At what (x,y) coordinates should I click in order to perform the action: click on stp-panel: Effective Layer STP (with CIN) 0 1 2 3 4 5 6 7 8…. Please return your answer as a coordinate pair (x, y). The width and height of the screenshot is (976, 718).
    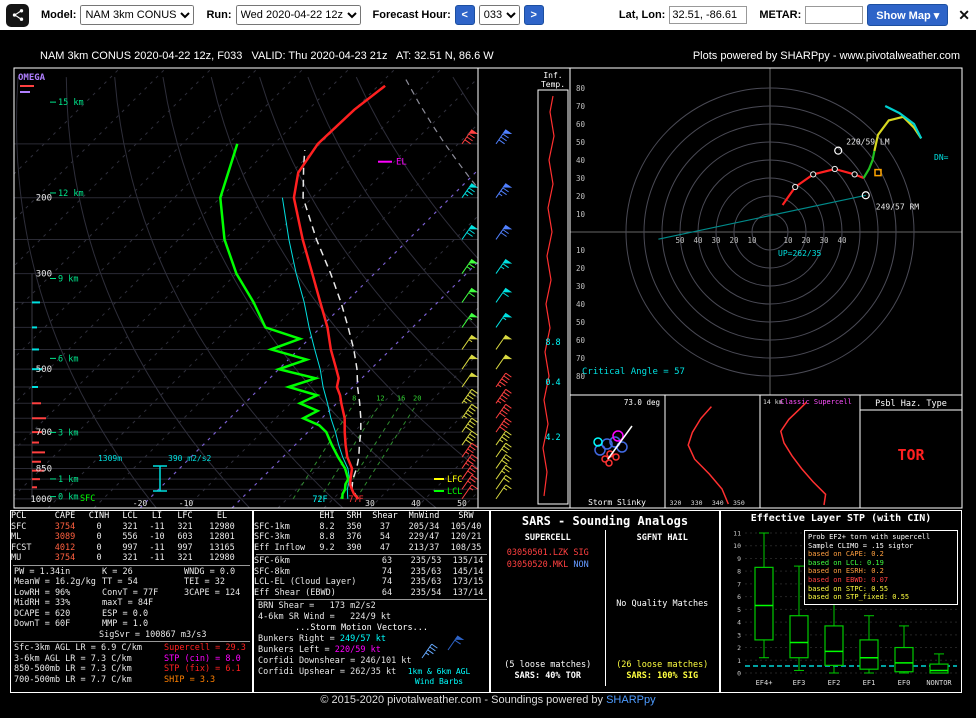
    Looking at the image, I should click on (841, 601).